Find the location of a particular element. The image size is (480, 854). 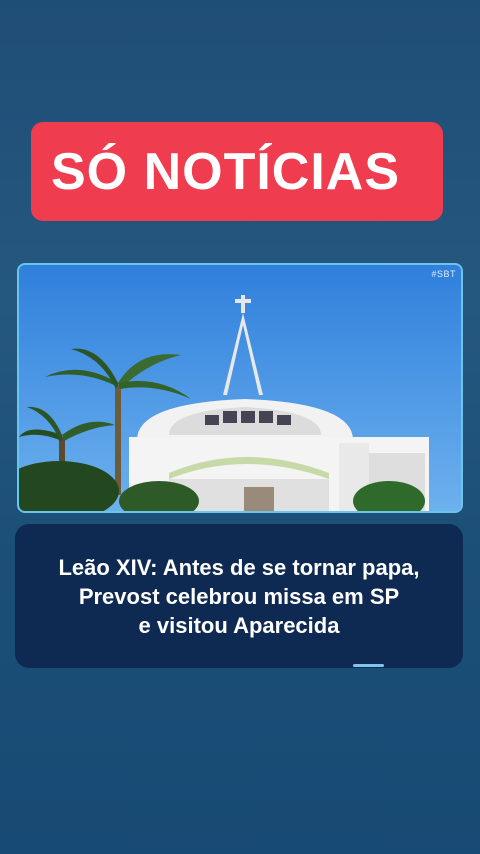

channel-watermark: #SBT is located at coordinates (443, 274).